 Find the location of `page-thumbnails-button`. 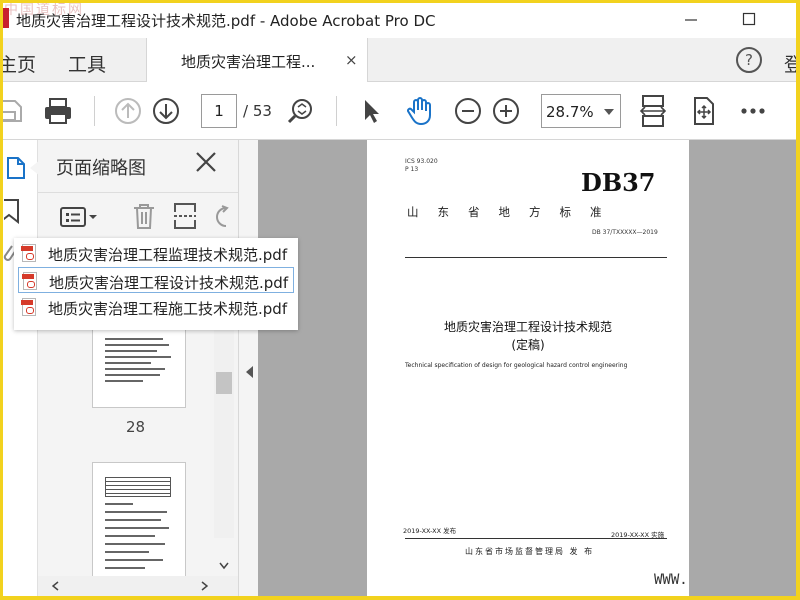

page-thumbnails-button is located at coordinates (16, 170).